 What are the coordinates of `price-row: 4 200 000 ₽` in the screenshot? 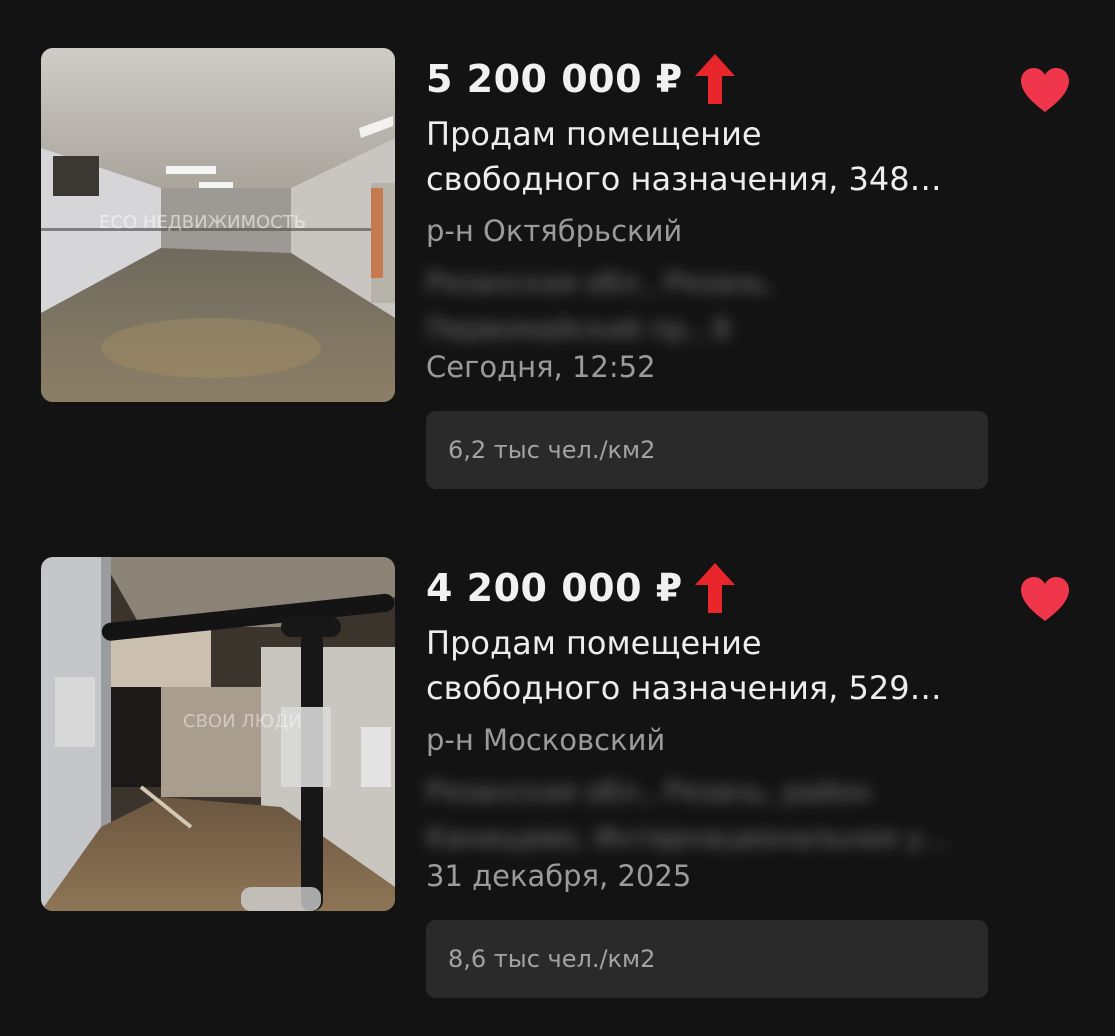 It's located at (581, 588).